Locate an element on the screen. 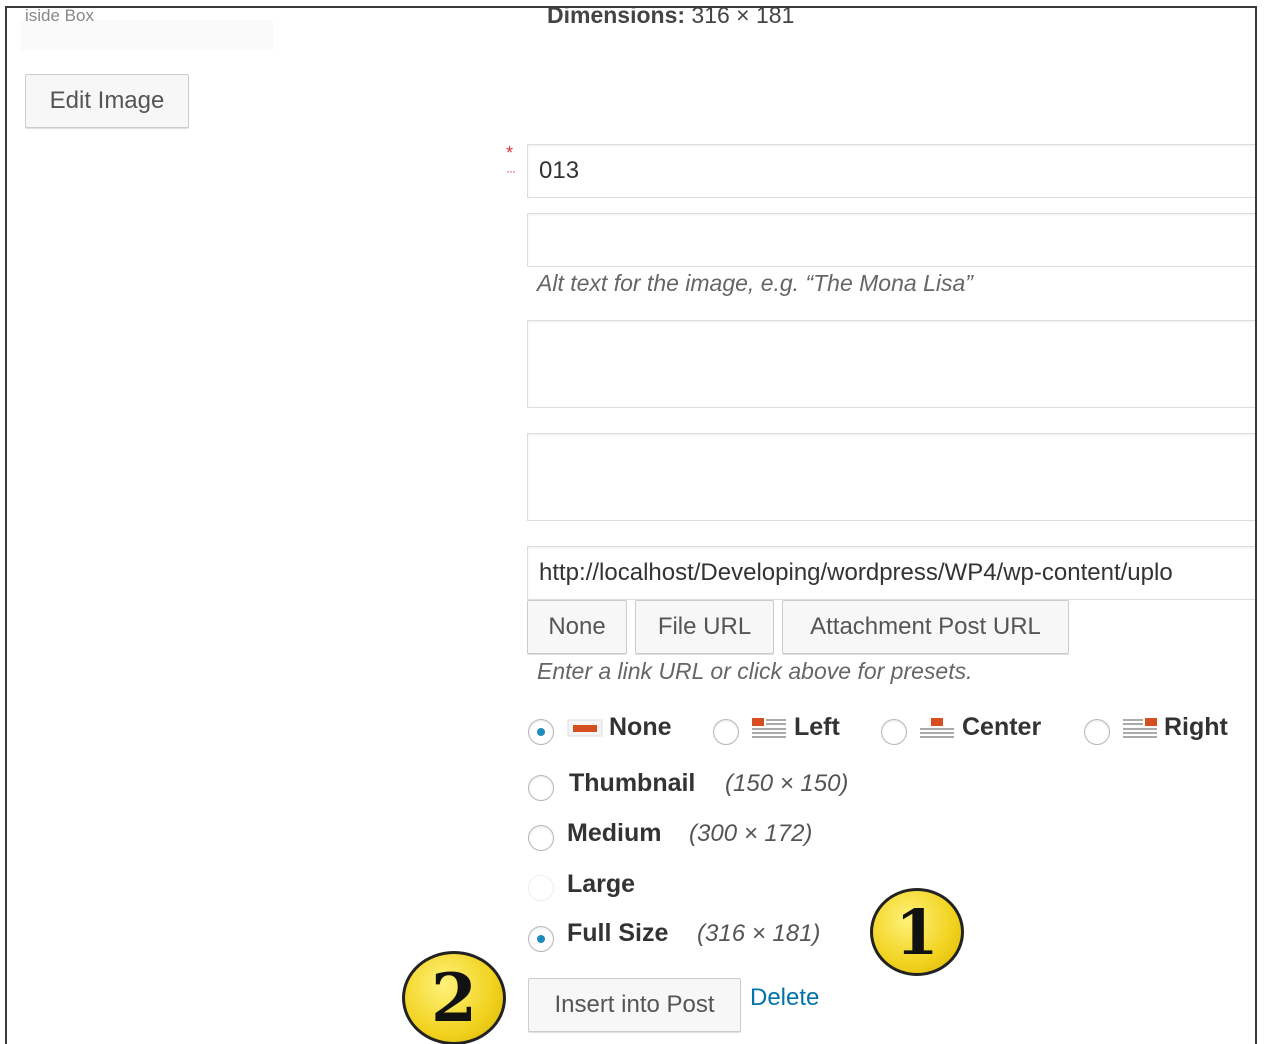 This screenshot has height=1044, width=1272. align-right-label: Right is located at coordinates (1196, 727).